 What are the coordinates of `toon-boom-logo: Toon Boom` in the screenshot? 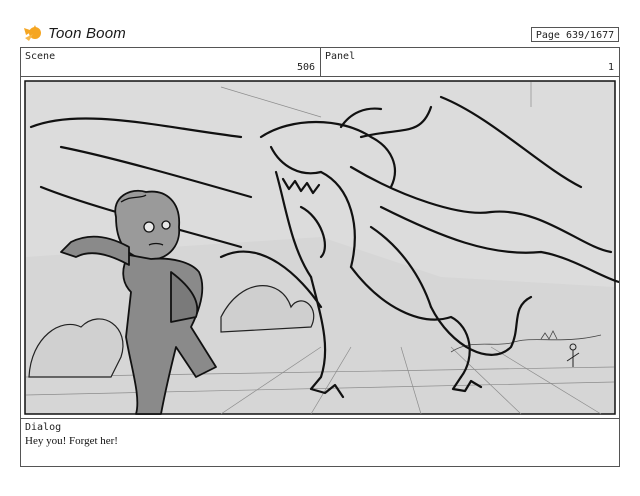 It's located at (74, 33).